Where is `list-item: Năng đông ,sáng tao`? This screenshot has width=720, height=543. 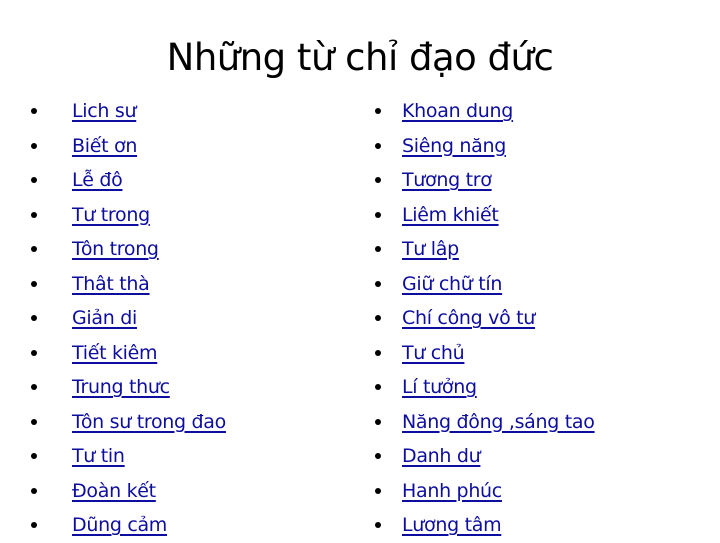 list-item: Năng đông ,sáng tao is located at coordinates (484, 422).